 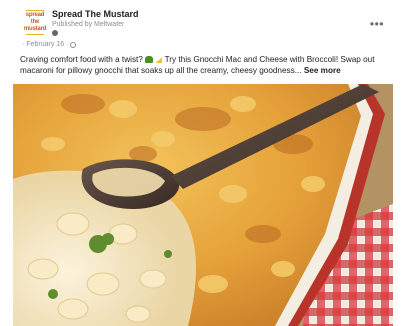 I want to click on see-more-link: See more, so click(x=322, y=70).